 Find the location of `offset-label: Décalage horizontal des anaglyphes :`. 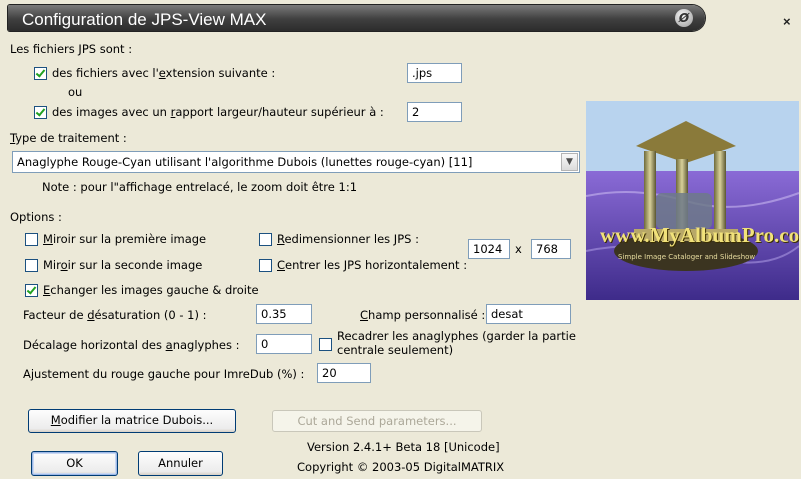

offset-label: Décalage horizontal des anaglyphes : is located at coordinates (131, 345).